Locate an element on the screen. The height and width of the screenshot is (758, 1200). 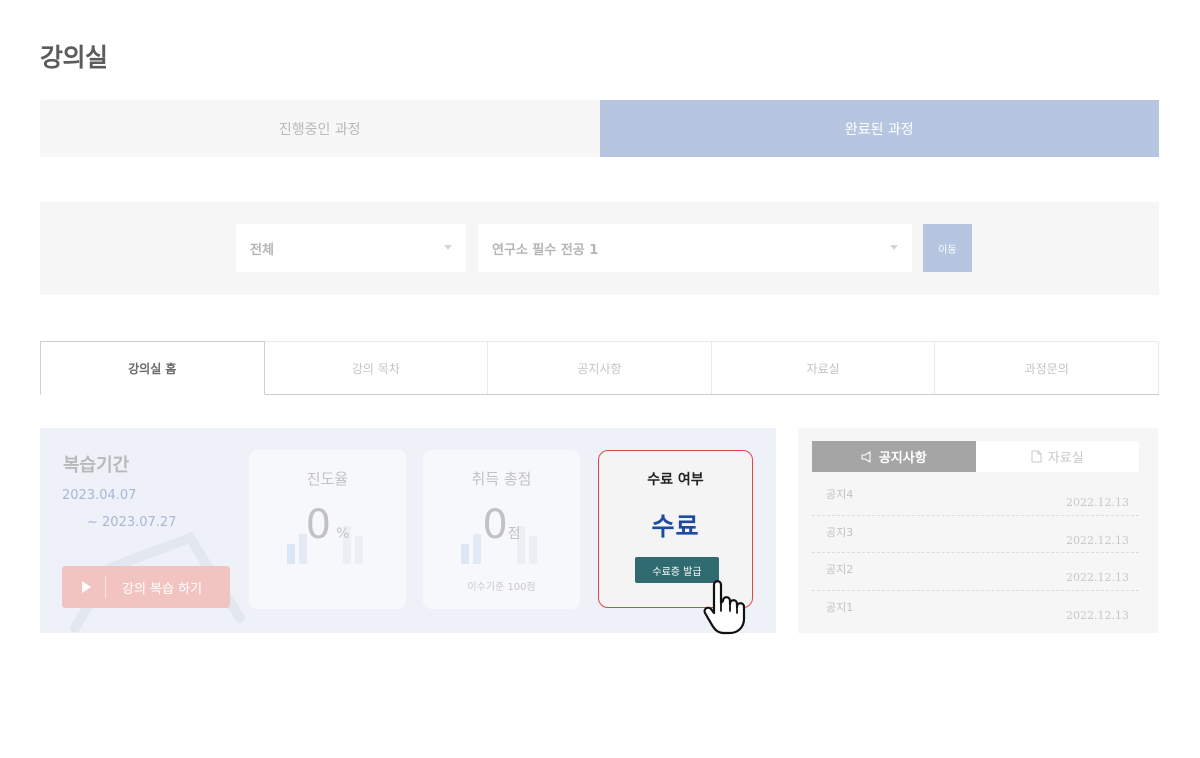
score-card: 취득 총점 0점 이수기준 100점 is located at coordinates (501, 529).